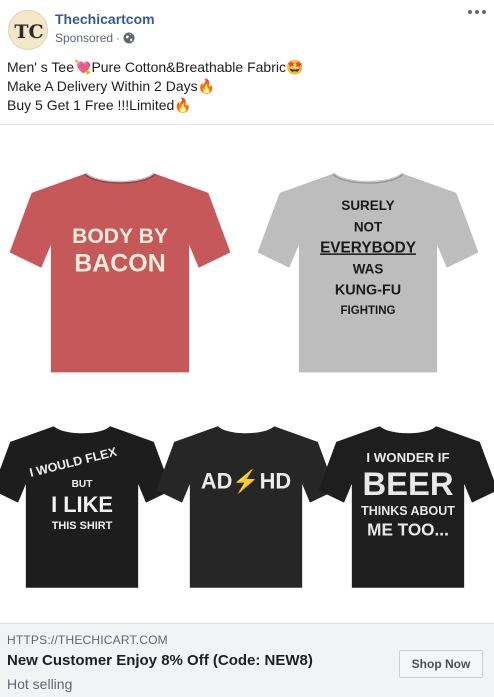 The width and height of the screenshot is (494, 697). Describe the element at coordinates (441, 664) in the screenshot. I see `shop-now-button: Shop Now` at that location.